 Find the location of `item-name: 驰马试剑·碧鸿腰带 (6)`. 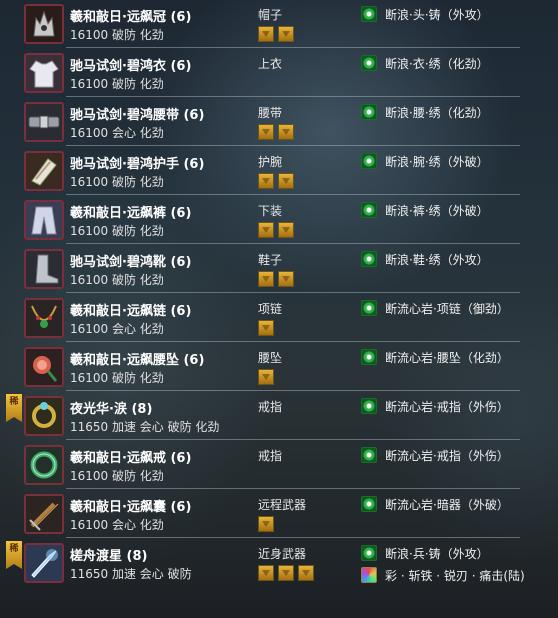

item-name: 驰马试剑·碧鸿腰带 (6) is located at coordinates (137, 115).